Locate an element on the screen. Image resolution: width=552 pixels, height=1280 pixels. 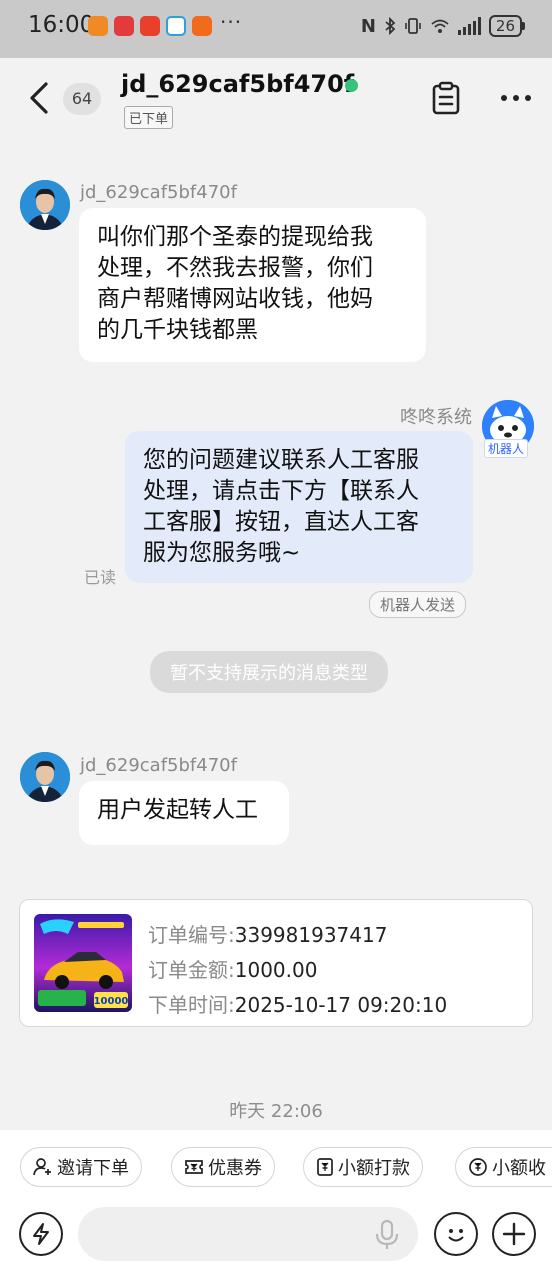
message-line: 叫你们那个圣泰的提现给我 is located at coordinates (235, 237).